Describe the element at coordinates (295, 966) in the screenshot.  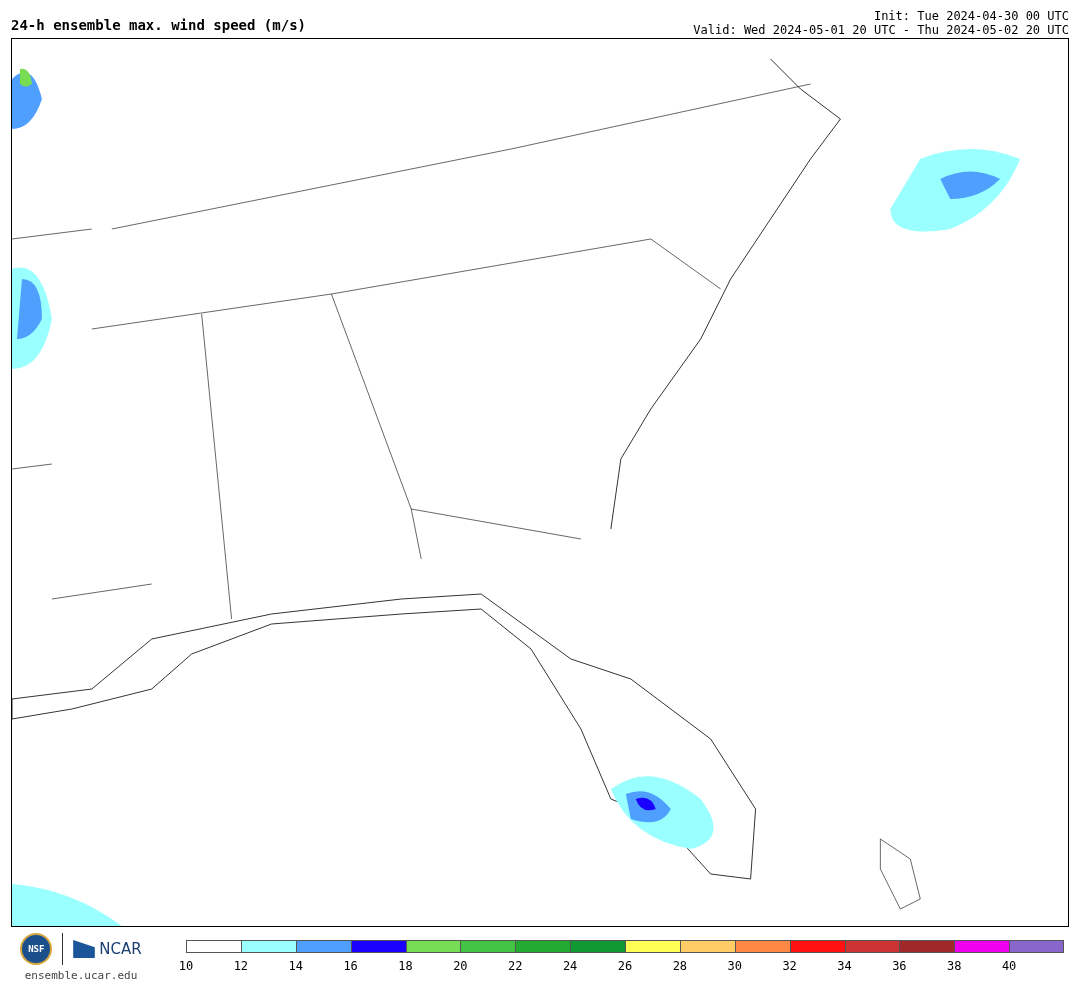
I see `tick-label: 14` at that location.